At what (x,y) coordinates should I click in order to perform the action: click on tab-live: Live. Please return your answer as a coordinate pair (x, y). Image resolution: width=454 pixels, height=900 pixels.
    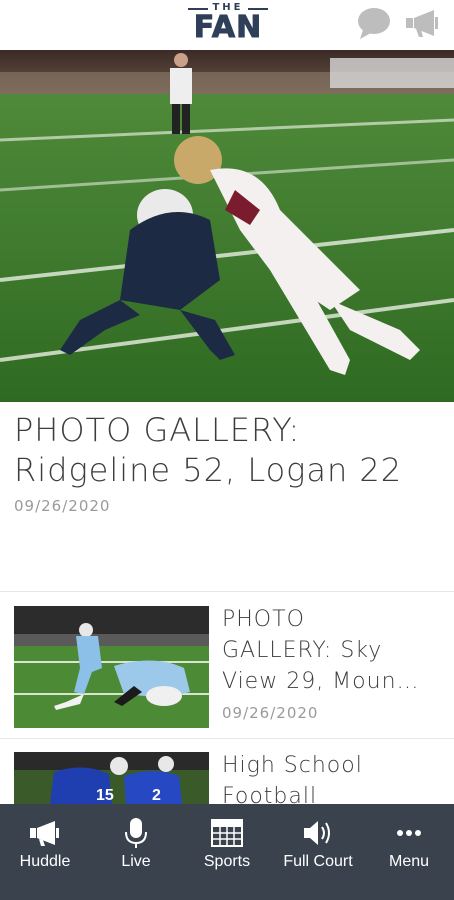
    Looking at the image, I should click on (136, 852).